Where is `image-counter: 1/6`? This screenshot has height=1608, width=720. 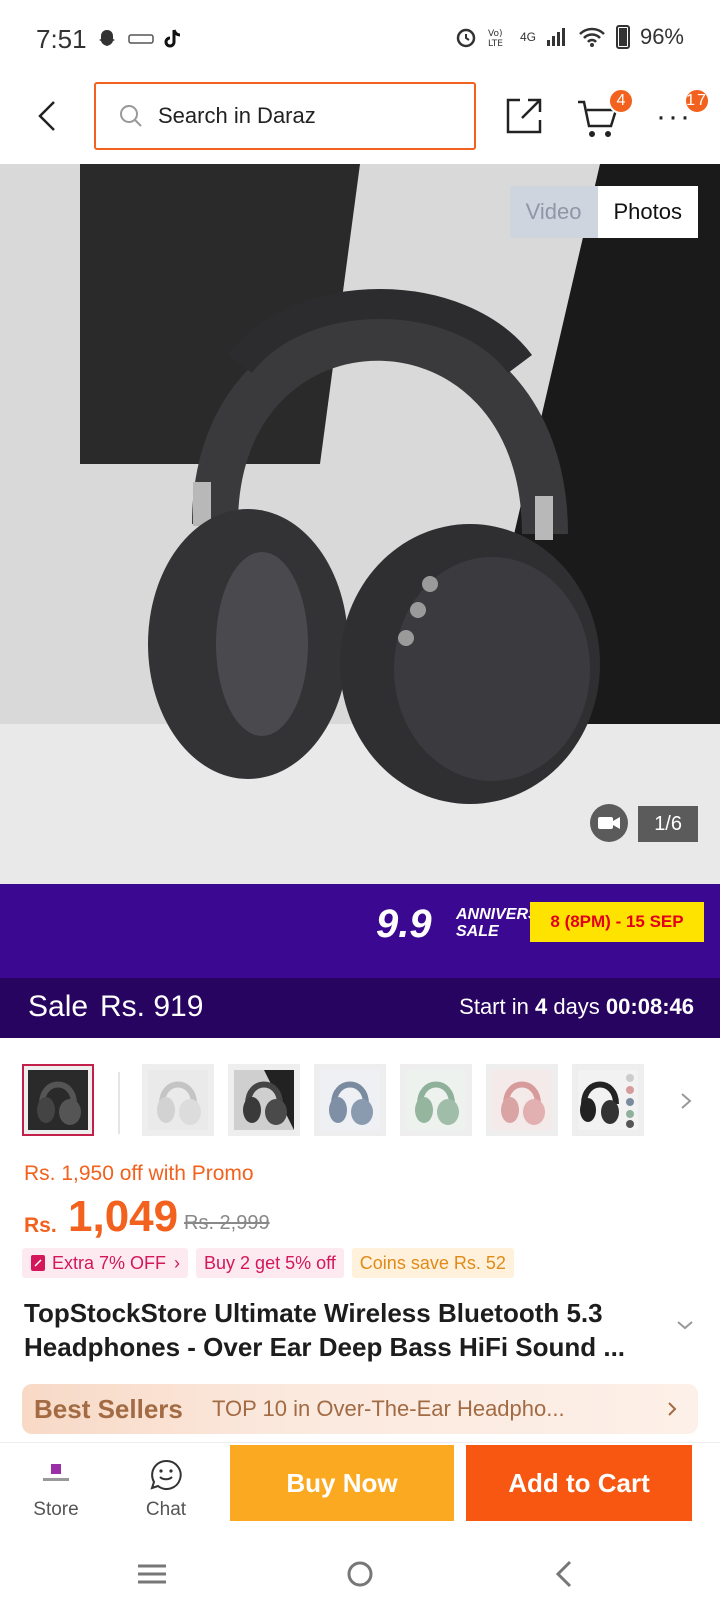
image-counter: 1/6 is located at coordinates (668, 824).